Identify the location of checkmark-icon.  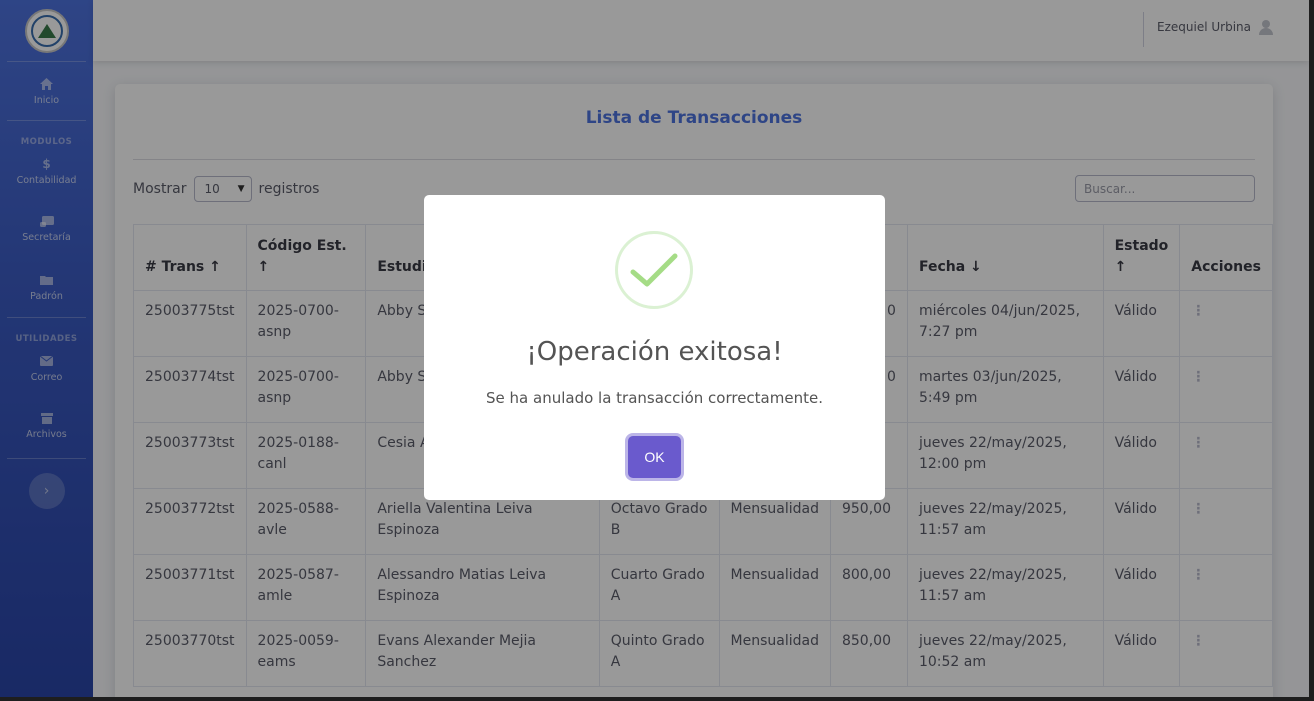
(654, 270).